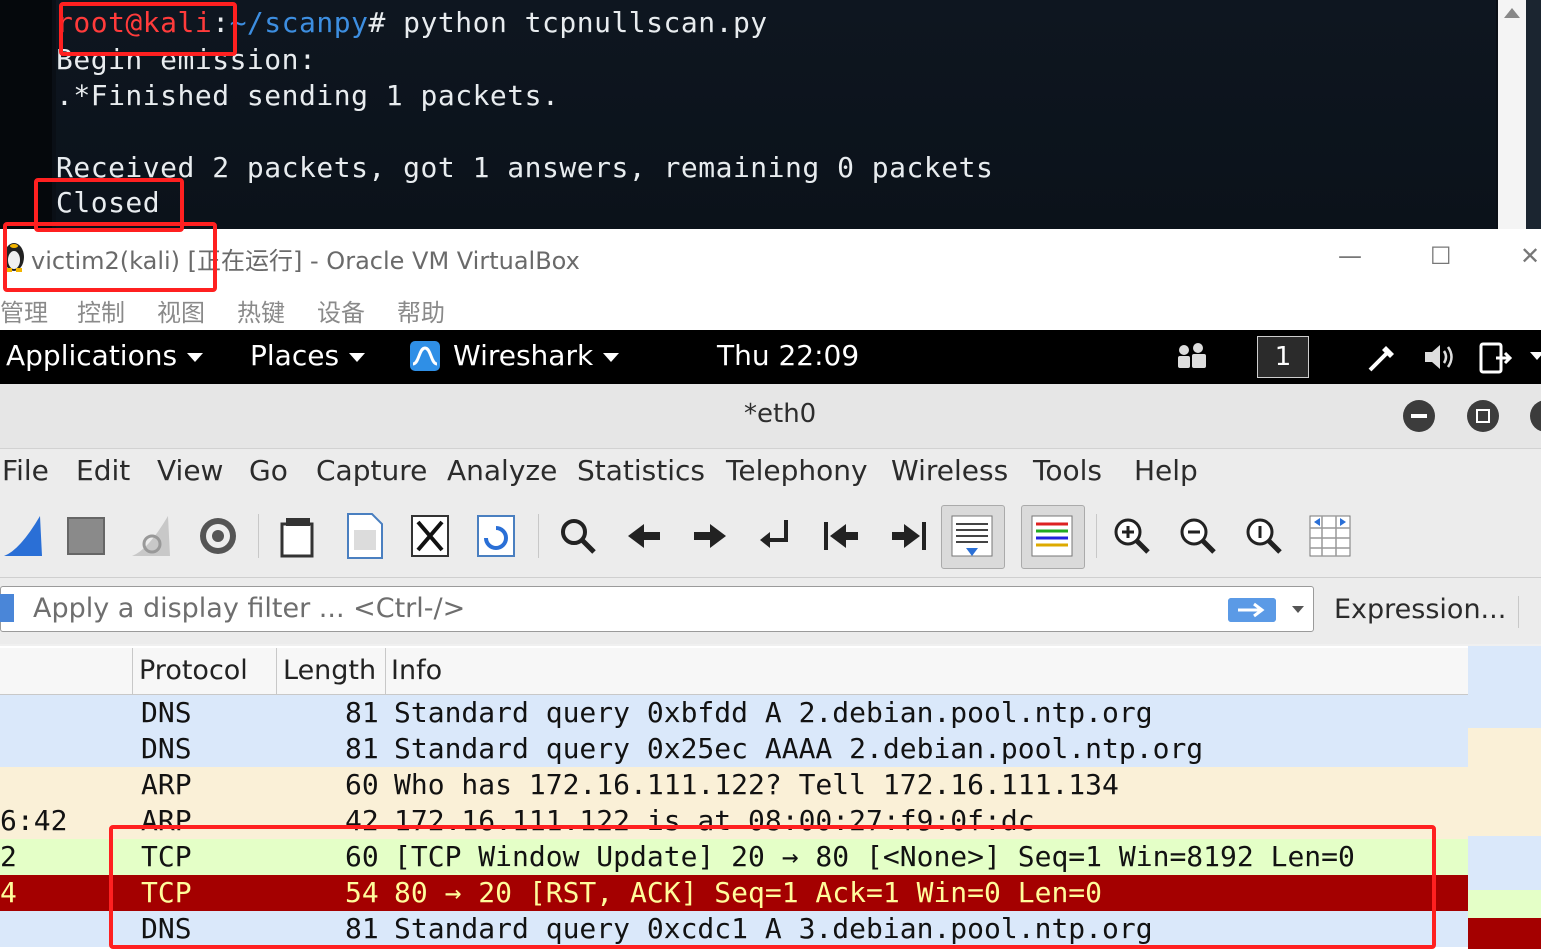  I want to click on packet-protocol: ARP, so click(166, 784).